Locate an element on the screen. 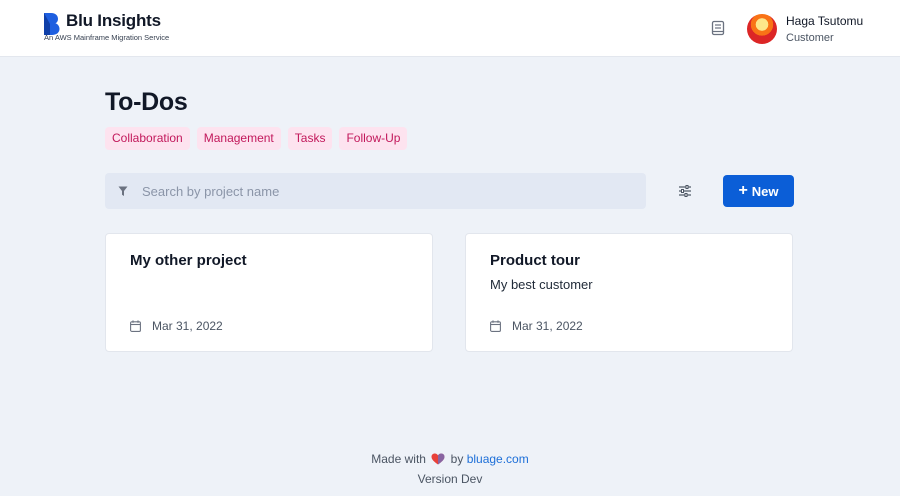 The image size is (900, 496). new-button: + New is located at coordinates (758, 191).